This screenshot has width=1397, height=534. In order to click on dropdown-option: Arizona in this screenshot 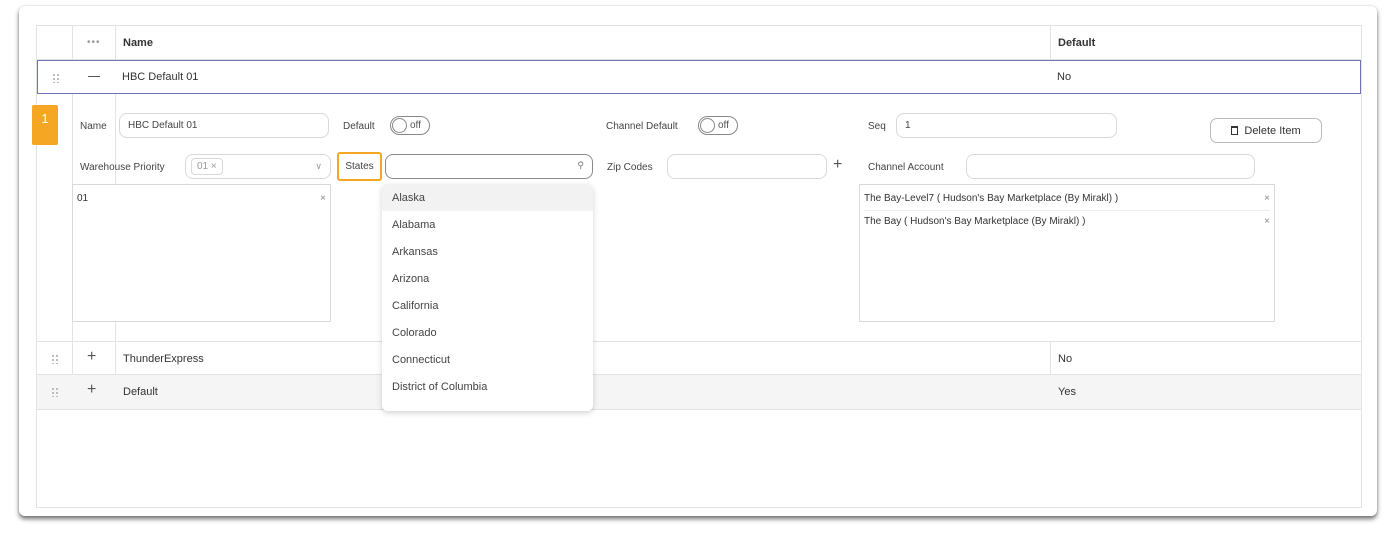, I will do `click(487, 278)`.